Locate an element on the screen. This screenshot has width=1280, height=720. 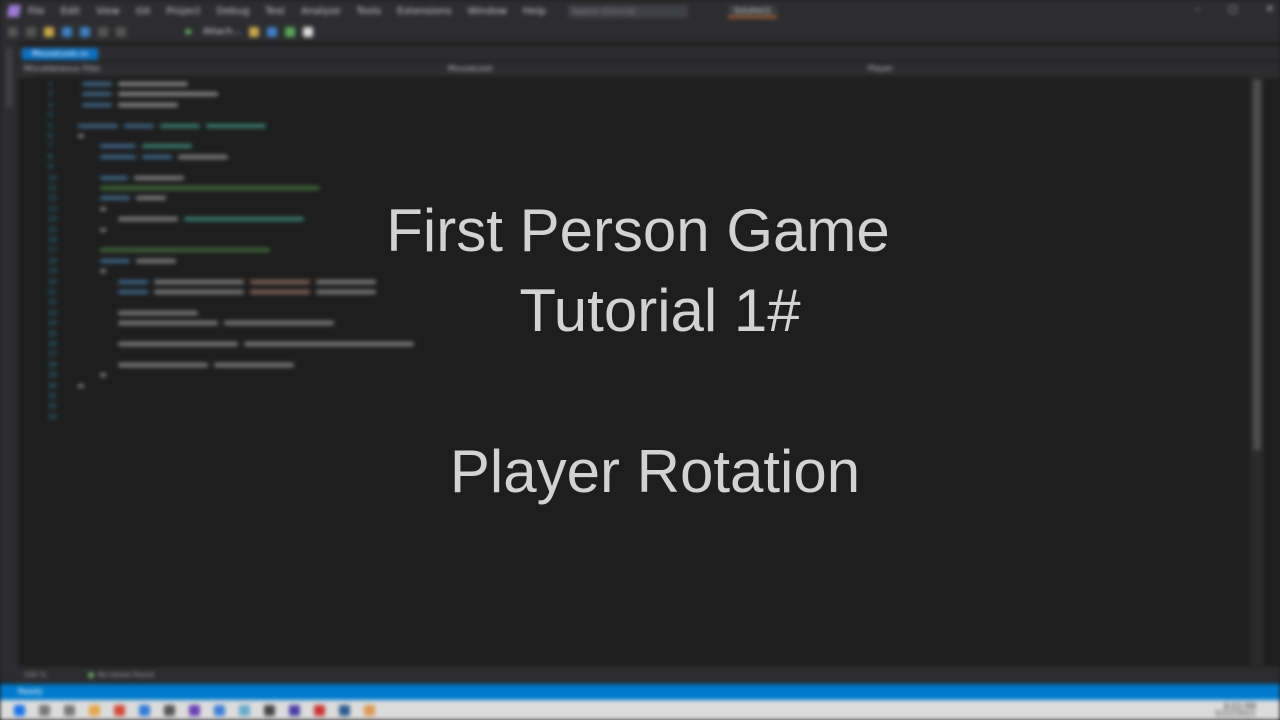
subtitle: Player Rotation is located at coordinates (655, 471).